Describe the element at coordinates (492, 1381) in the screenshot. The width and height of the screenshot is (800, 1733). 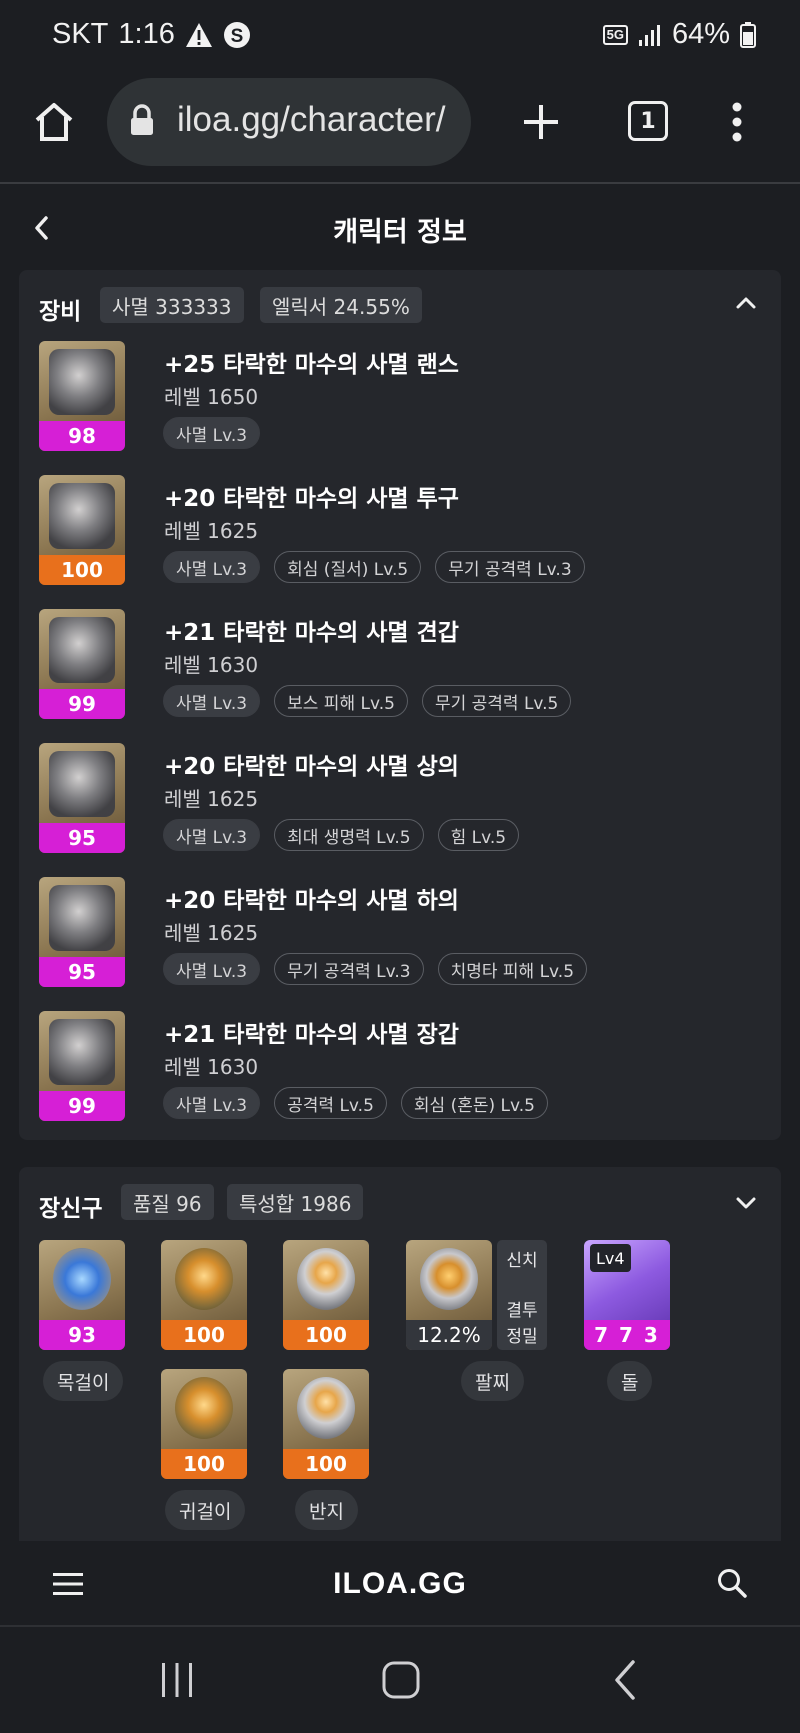
I see `bracelet-label: 팔찌` at that location.